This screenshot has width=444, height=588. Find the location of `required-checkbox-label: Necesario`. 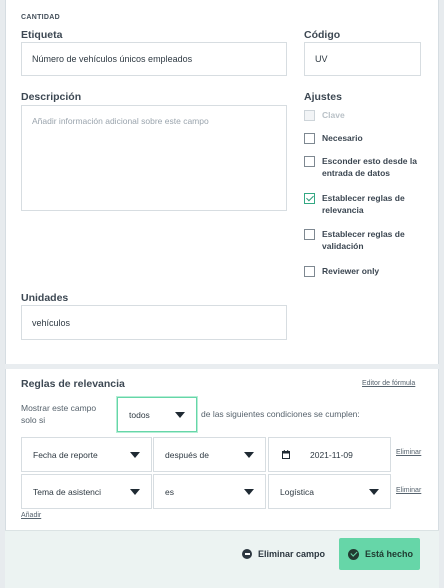

required-checkbox-label: Necesario is located at coordinates (342, 138).